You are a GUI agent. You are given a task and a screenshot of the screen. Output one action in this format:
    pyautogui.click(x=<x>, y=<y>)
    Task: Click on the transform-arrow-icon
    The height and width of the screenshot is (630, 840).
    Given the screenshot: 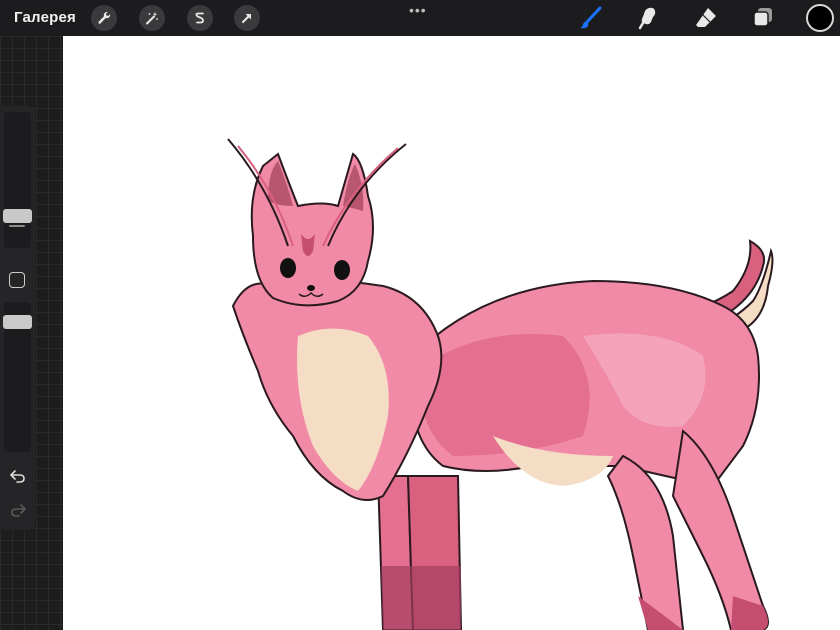 What is the action you would take?
    pyautogui.click(x=246, y=18)
    